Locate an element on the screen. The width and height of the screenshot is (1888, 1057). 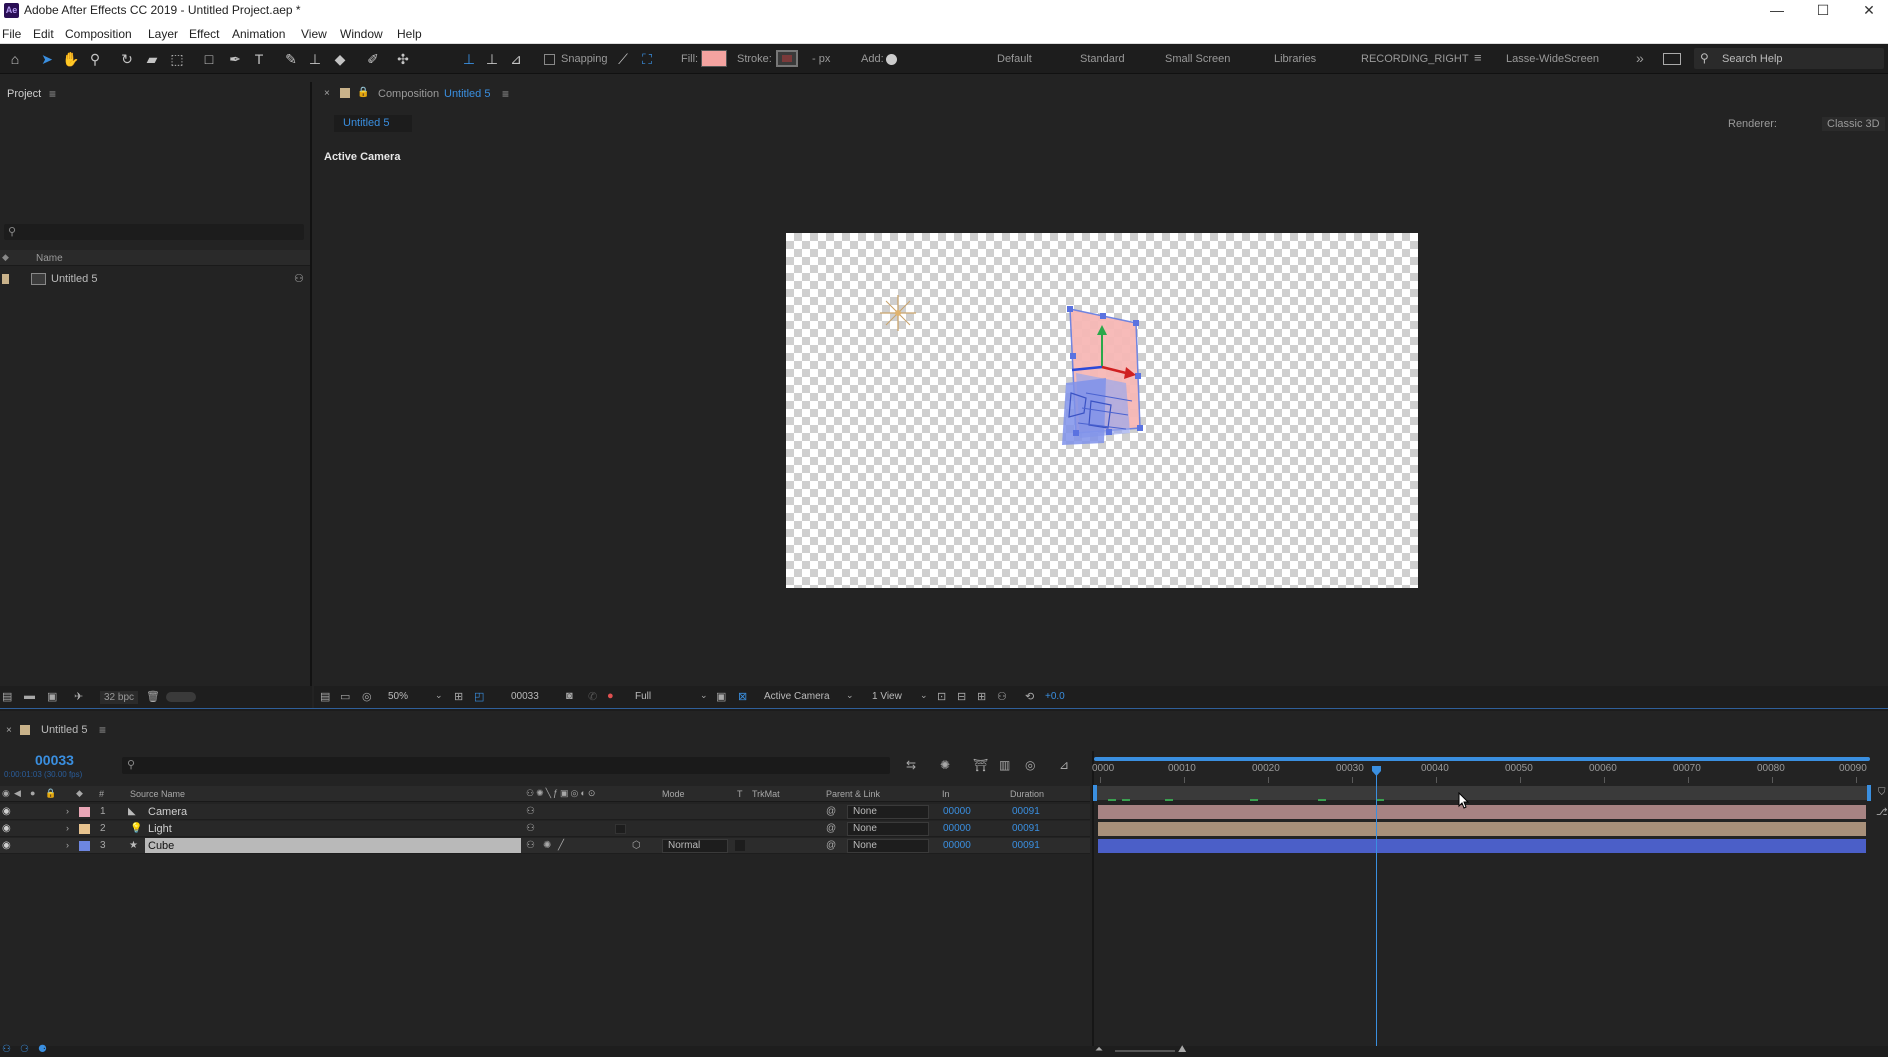
workspace-menu-icon: ≡ is located at coordinates (1478, 57).